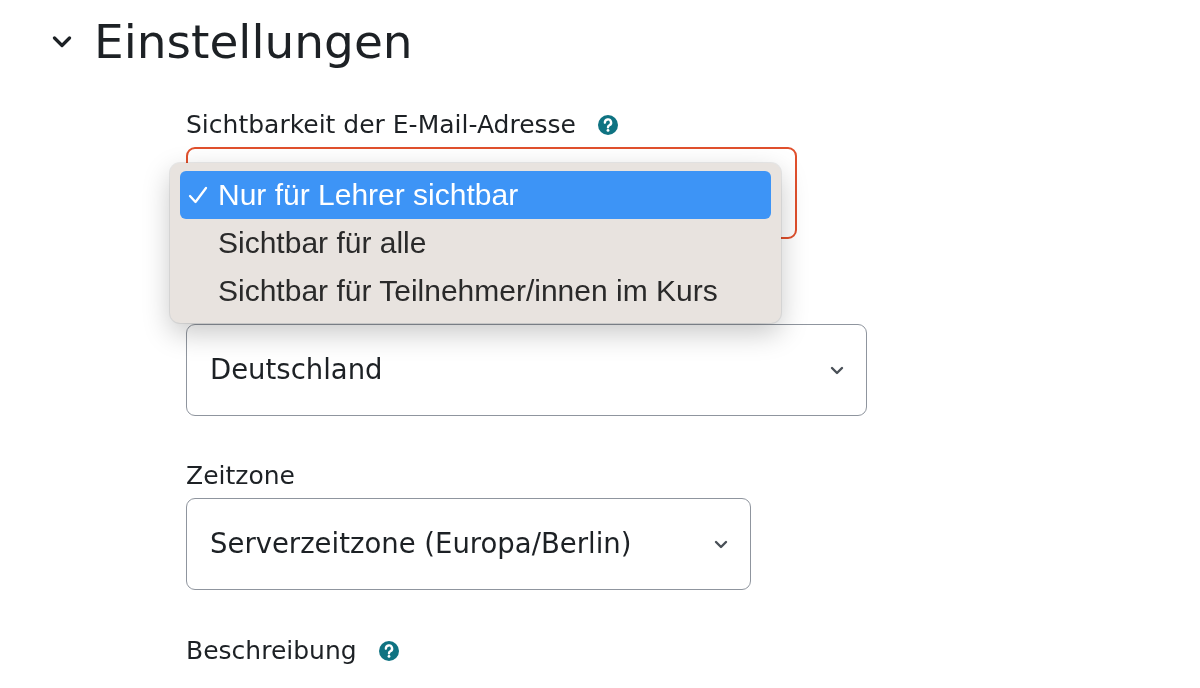 This screenshot has height=688, width=1200. Describe the element at coordinates (253, 42) in the screenshot. I see `section-heading: Einstellungen` at that location.